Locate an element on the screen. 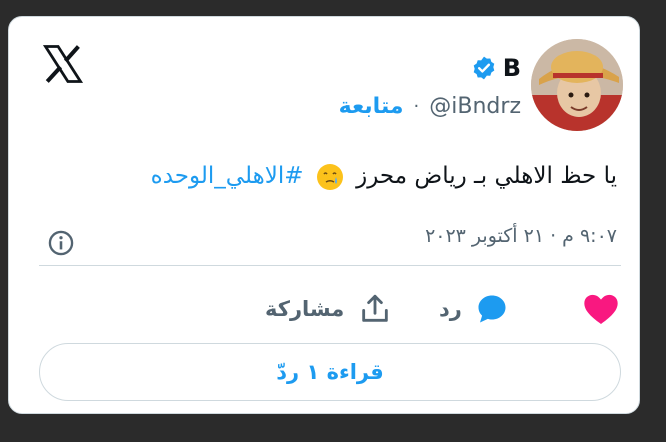  action-bar: رد مشاركة is located at coordinates (324, 309).